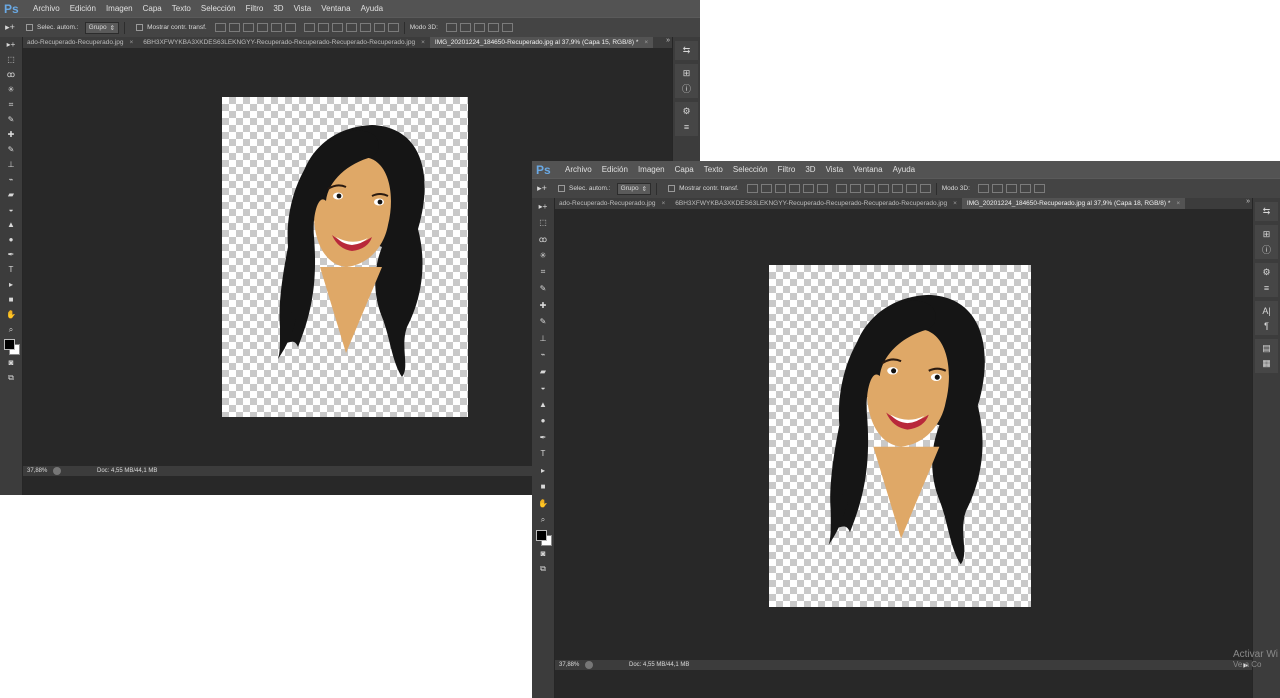  What do you see at coordinates (543, 371) in the screenshot?
I see `eraser-tool-icon: ▰` at bounding box center [543, 371].